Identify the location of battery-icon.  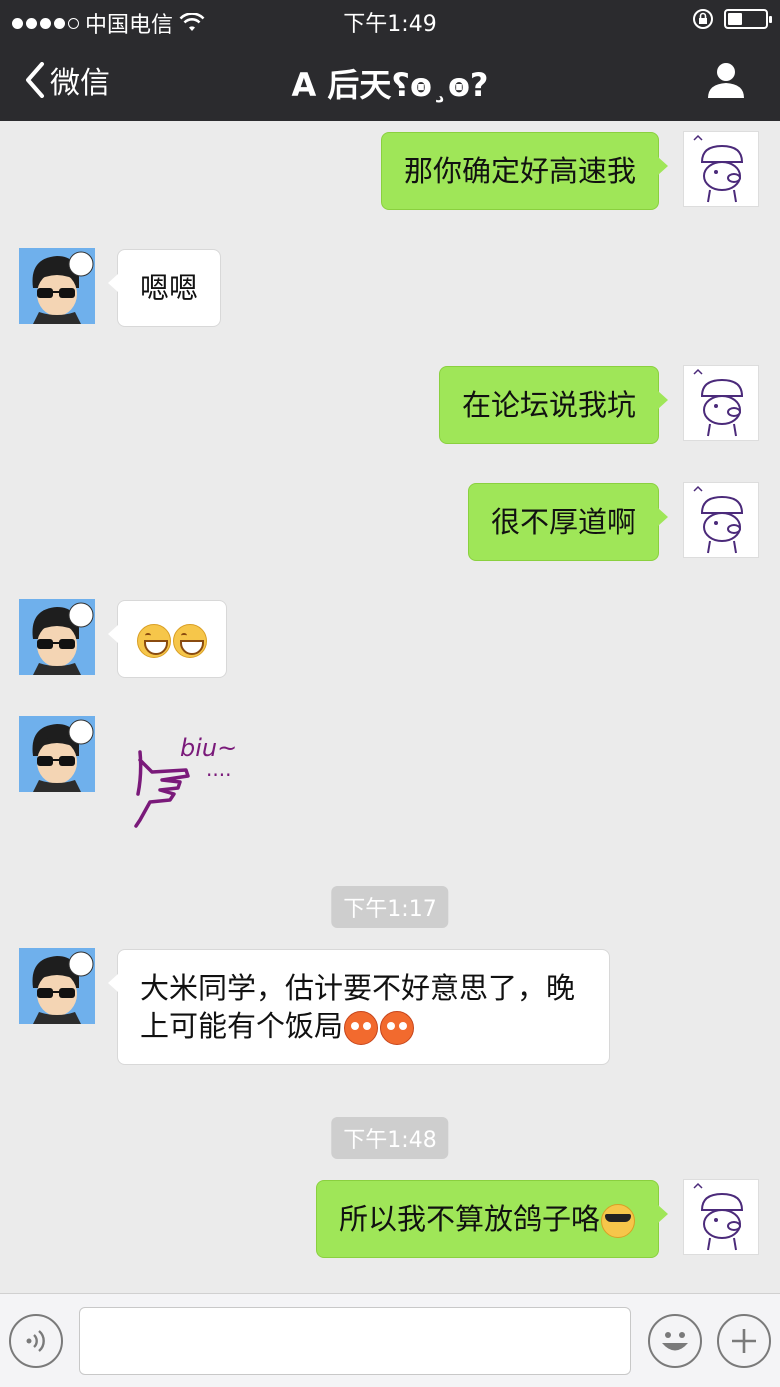
(748, 19).